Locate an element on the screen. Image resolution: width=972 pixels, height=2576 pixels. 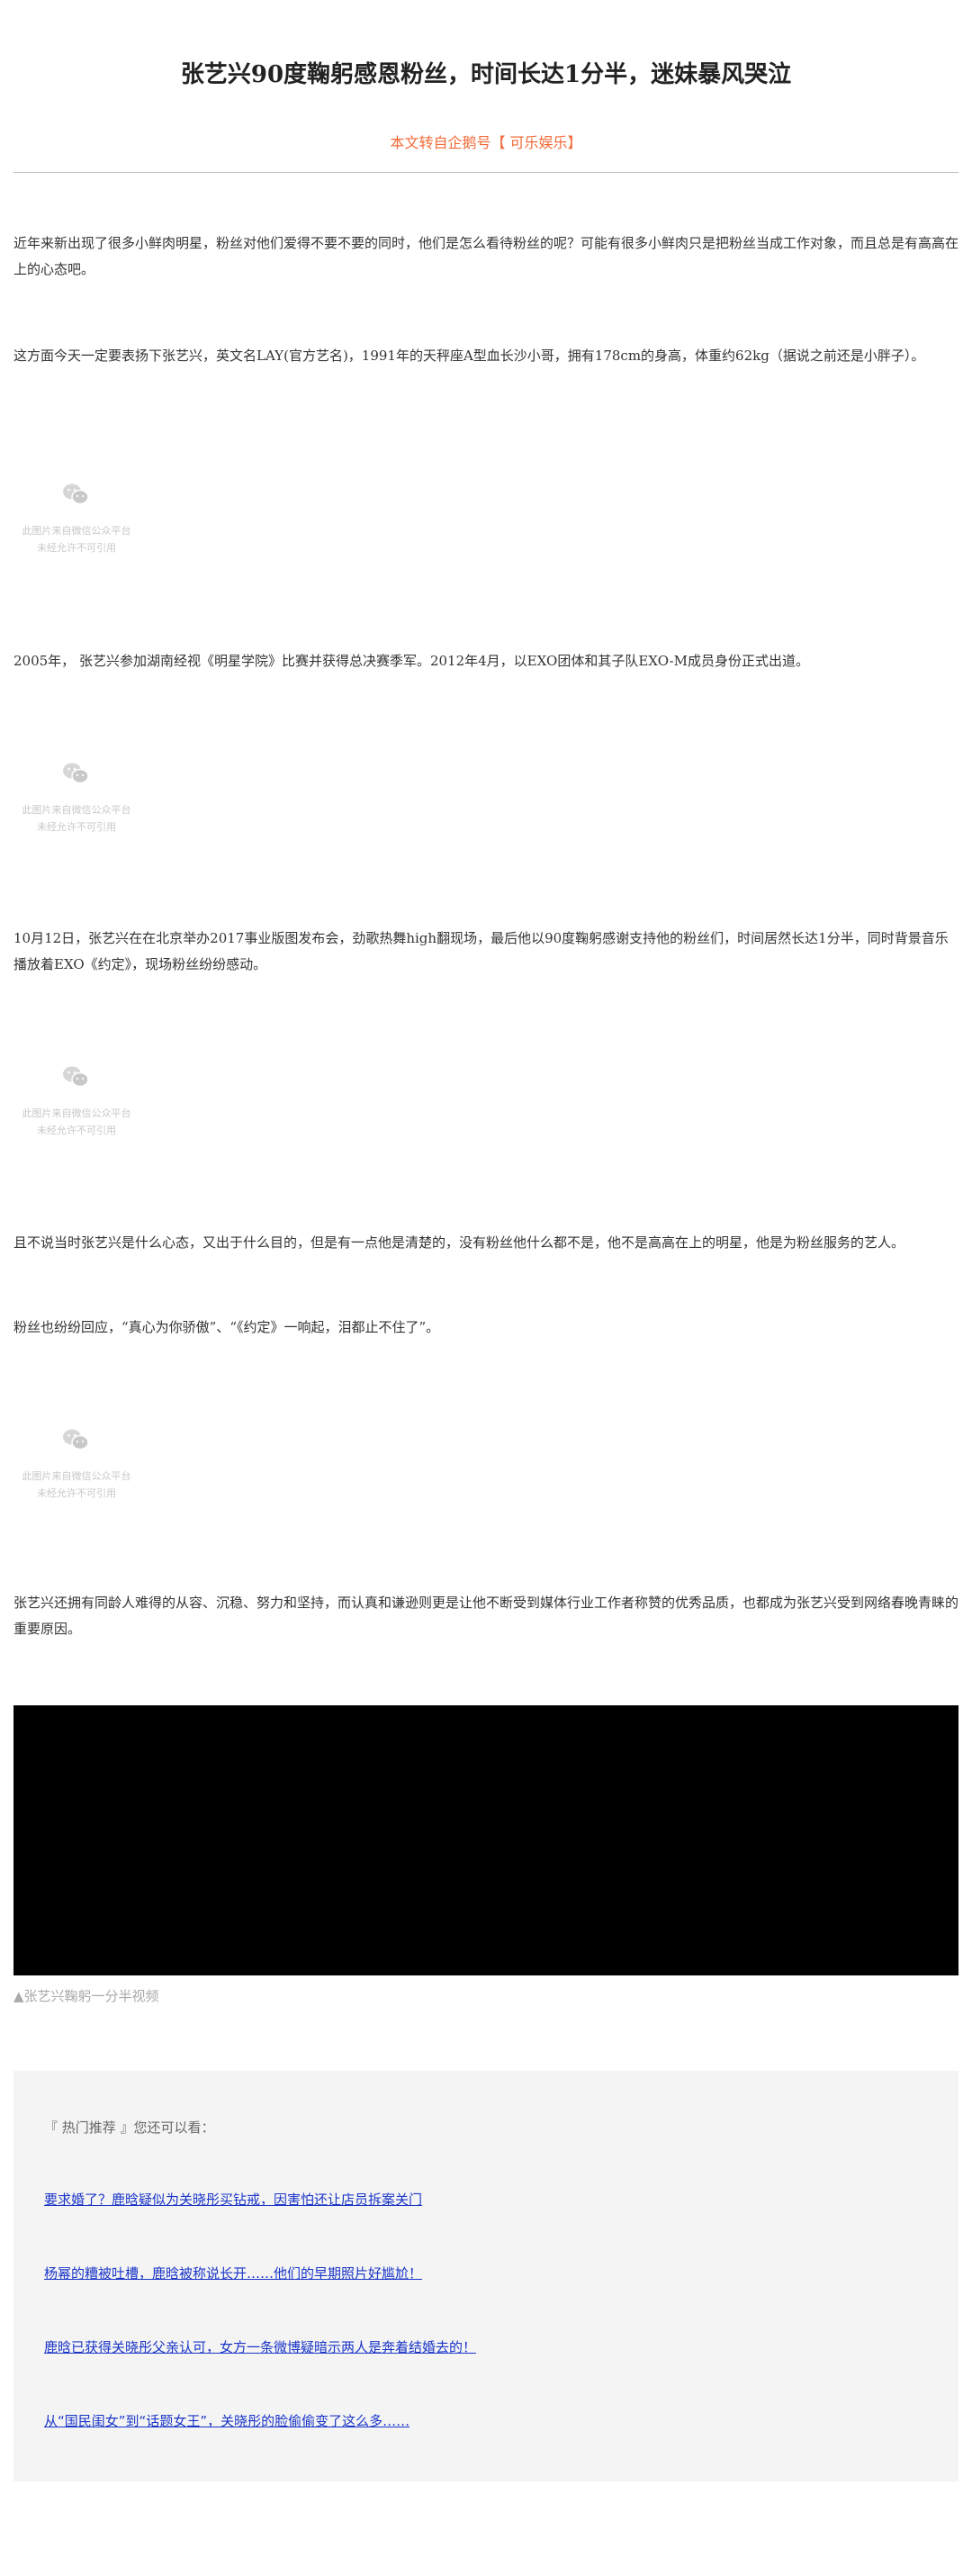
article-source: 本文转自企鹅号【 可乐娱乐】 is located at coordinates (486, 141).